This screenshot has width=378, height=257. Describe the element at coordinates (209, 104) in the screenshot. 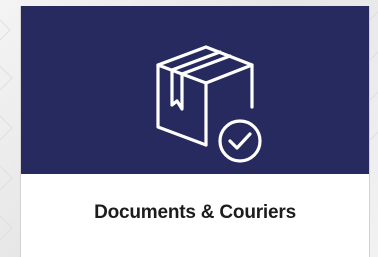

I see `package-check-icon` at that location.